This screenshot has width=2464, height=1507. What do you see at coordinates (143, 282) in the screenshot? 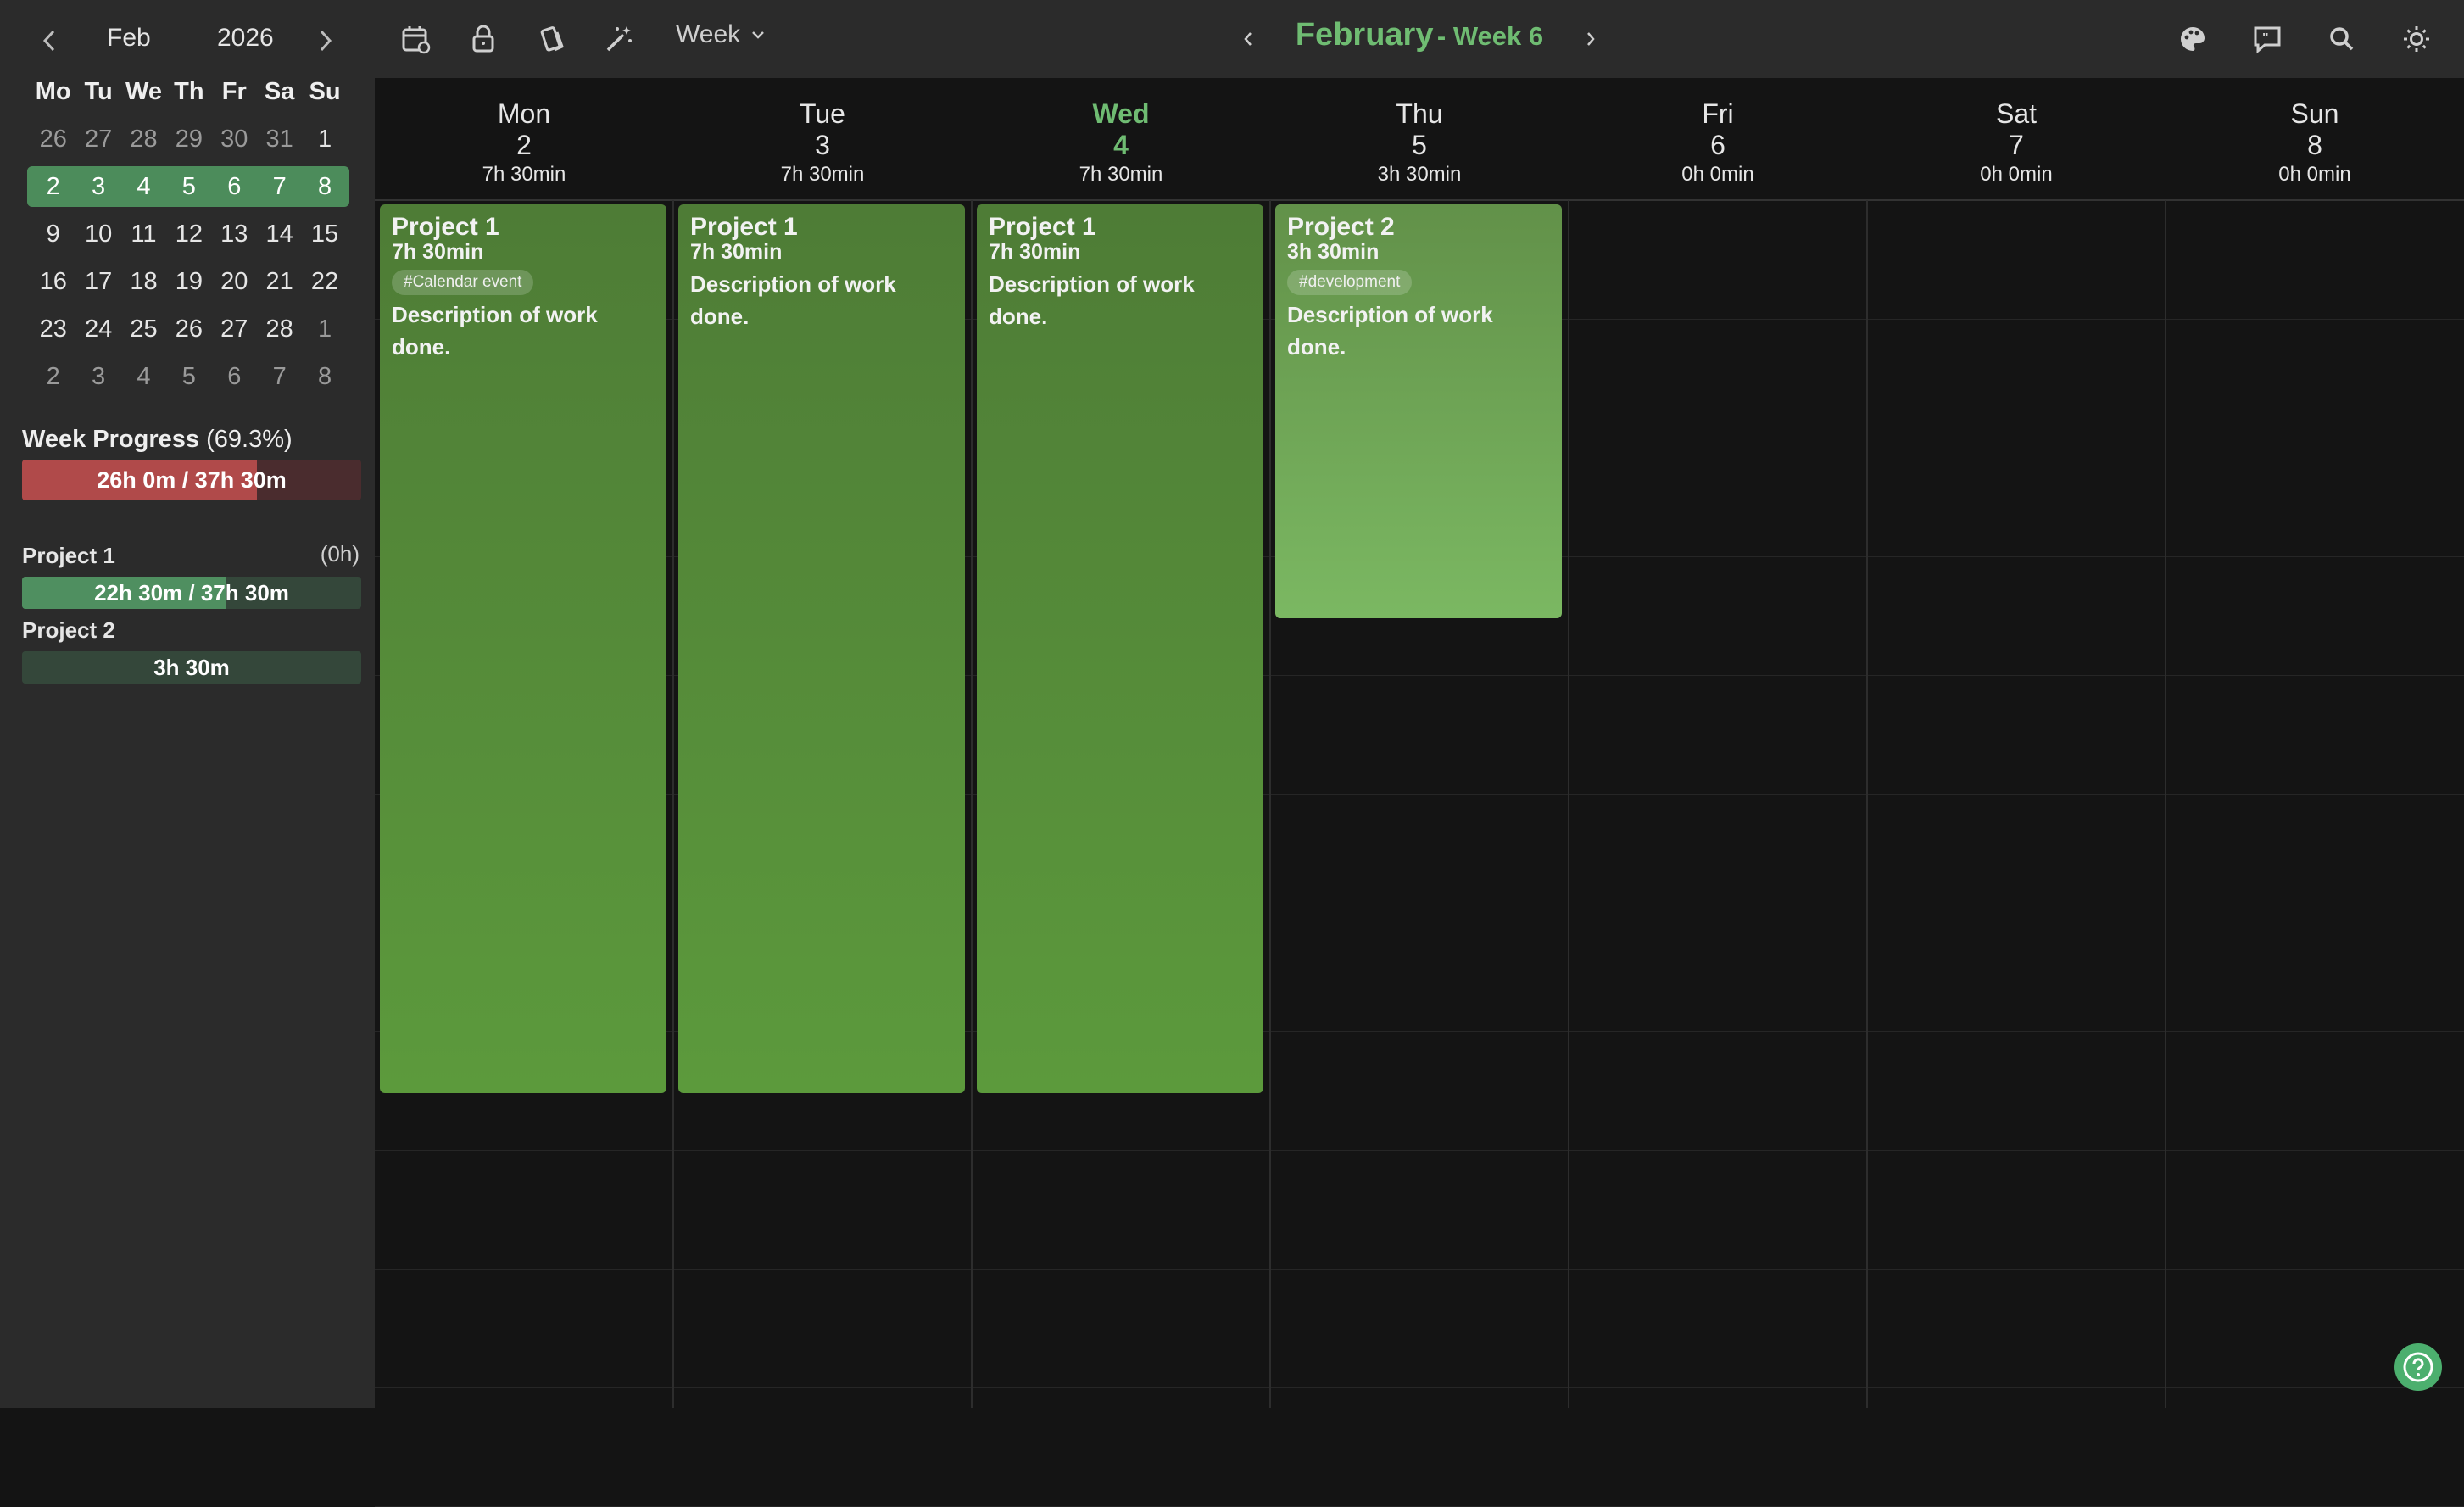
I see `calendar-day: 18` at bounding box center [143, 282].